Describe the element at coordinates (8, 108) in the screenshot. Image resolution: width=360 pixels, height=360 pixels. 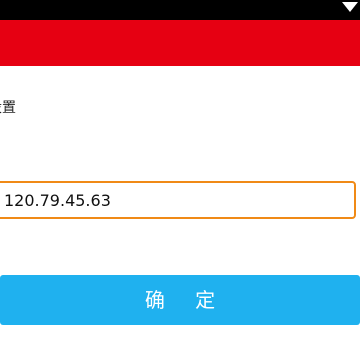
I see `section-label: 设置` at that location.